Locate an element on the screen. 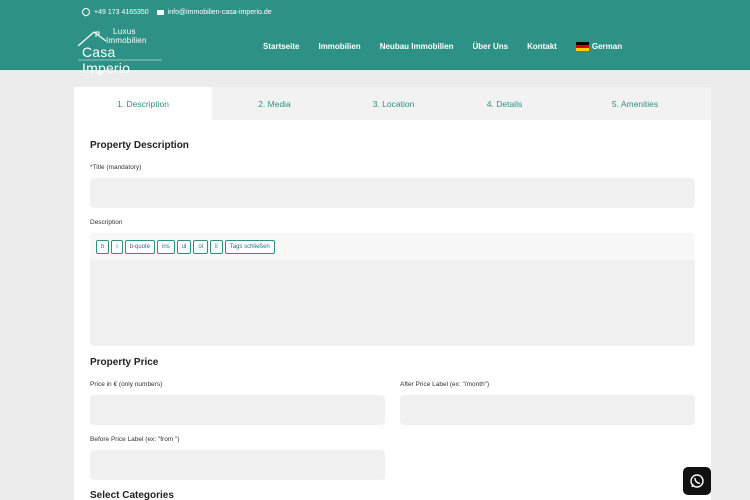  nav-neubau-immobilien: Neubau Immobilien is located at coordinates (417, 46).